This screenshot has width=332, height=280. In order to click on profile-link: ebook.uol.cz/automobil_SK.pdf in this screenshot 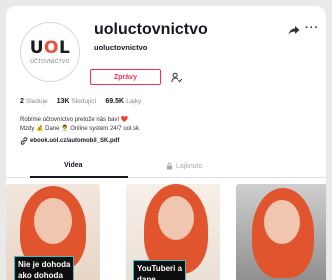, I will do `click(69, 141)`.